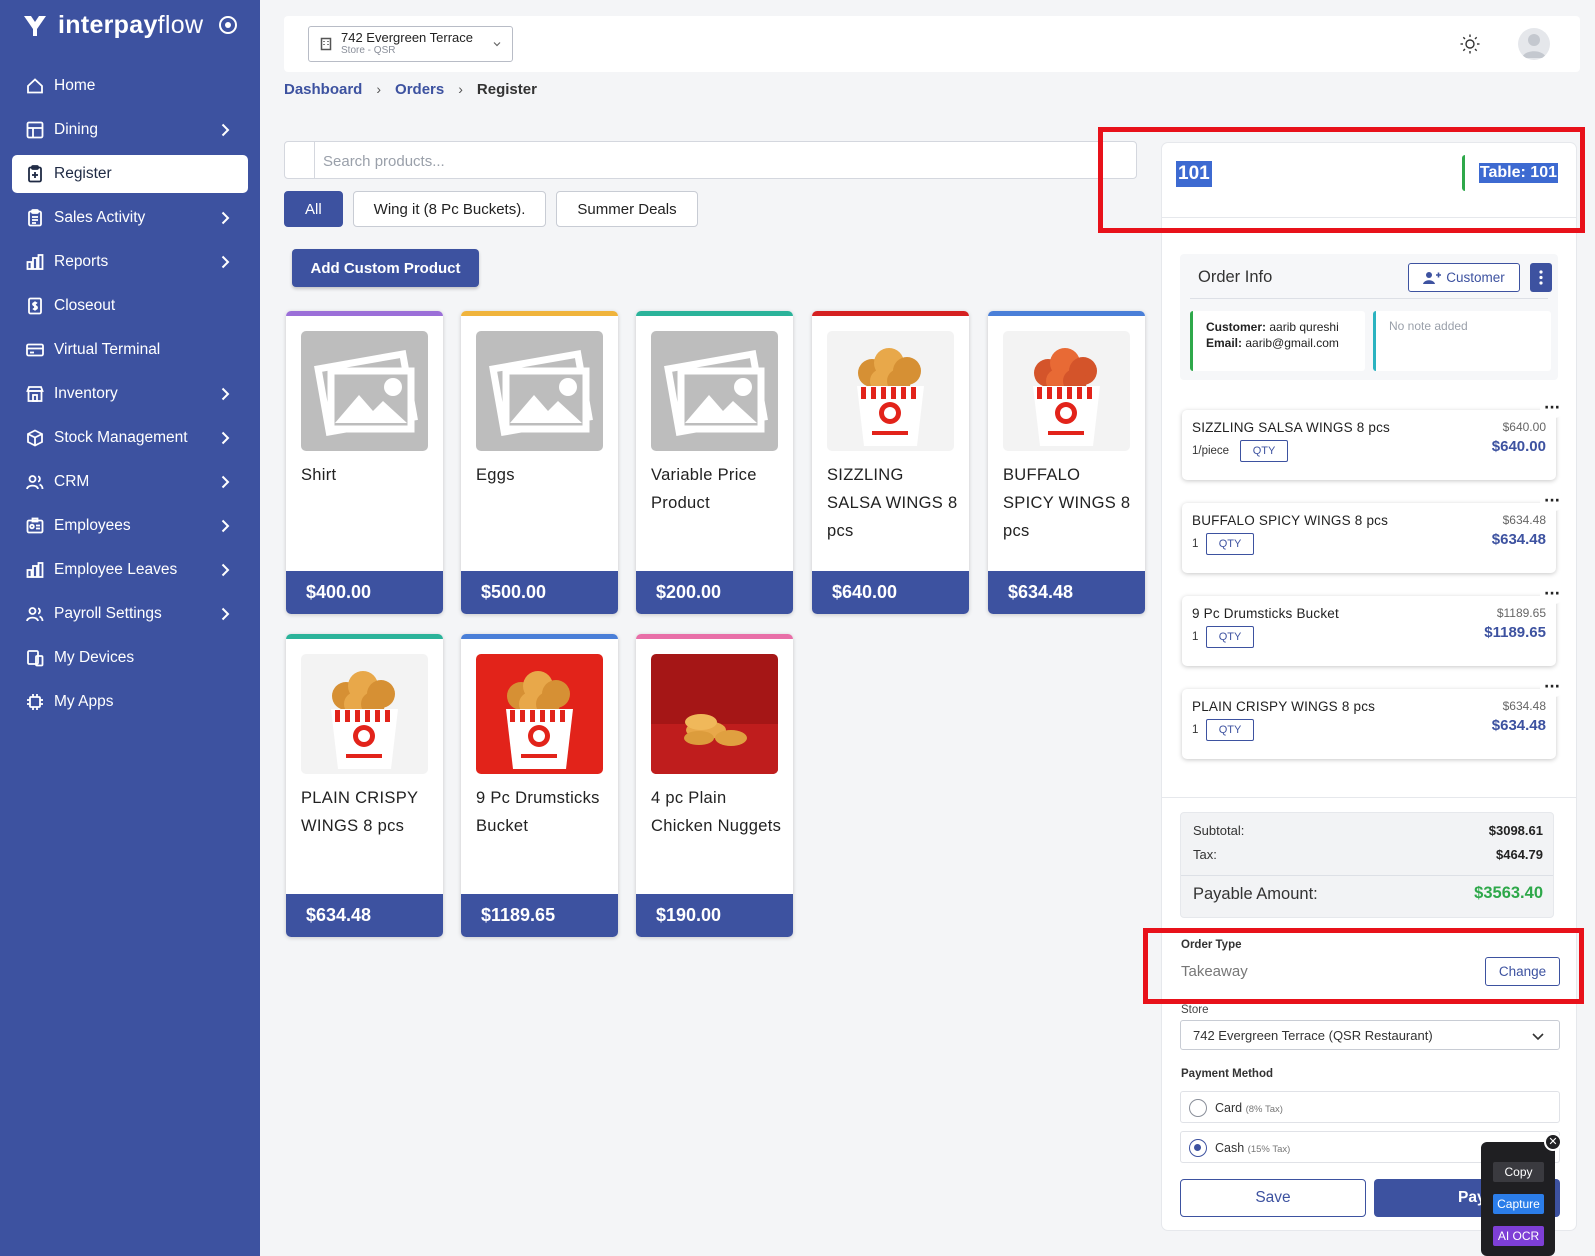 The width and height of the screenshot is (1595, 1256). Describe the element at coordinates (714, 915) in the screenshot. I see `product-price: $190.00` at that location.